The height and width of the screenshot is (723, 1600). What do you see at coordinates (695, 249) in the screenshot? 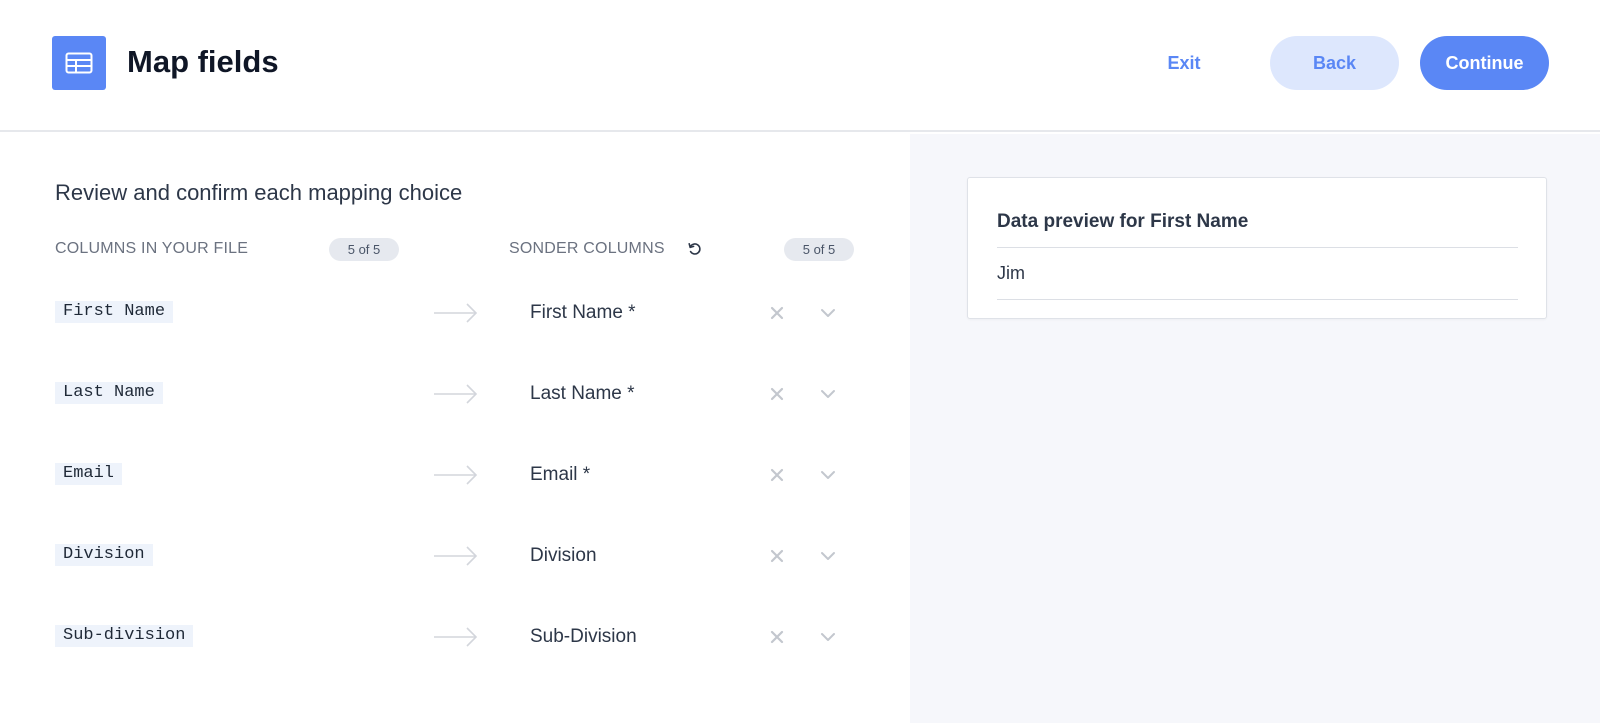
I see `reset-icon` at bounding box center [695, 249].